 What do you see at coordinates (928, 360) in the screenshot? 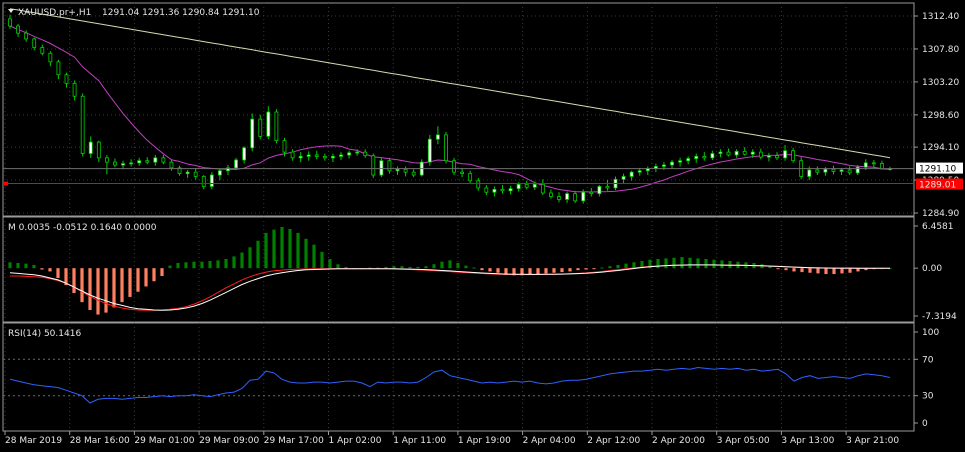
I see `rsi-tick-label: 70` at bounding box center [928, 360].